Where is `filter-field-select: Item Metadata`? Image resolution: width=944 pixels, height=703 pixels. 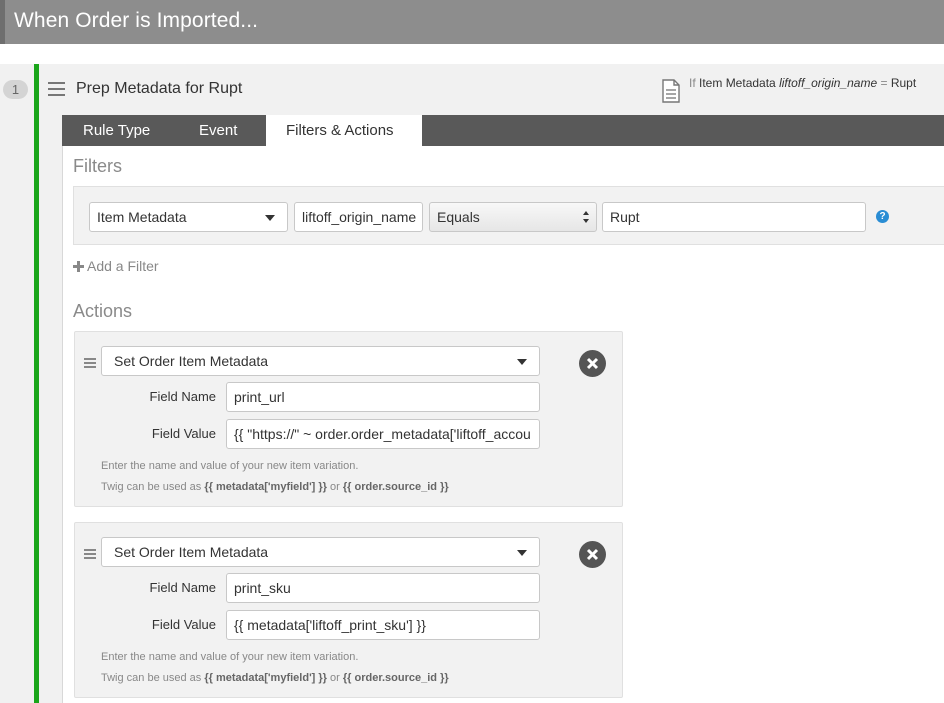 filter-field-select: Item Metadata is located at coordinates (188, 217).